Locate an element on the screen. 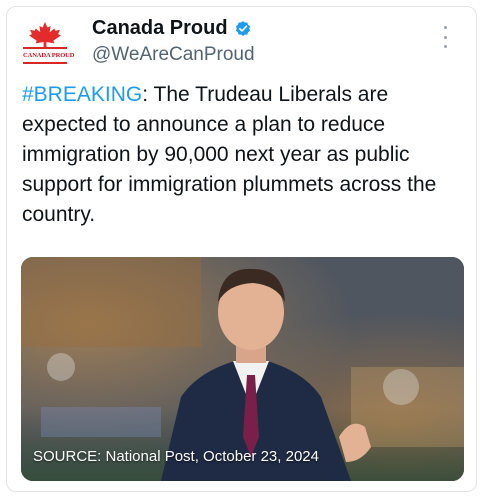  maple-leaf-icon is located at coordinates (45, 34).